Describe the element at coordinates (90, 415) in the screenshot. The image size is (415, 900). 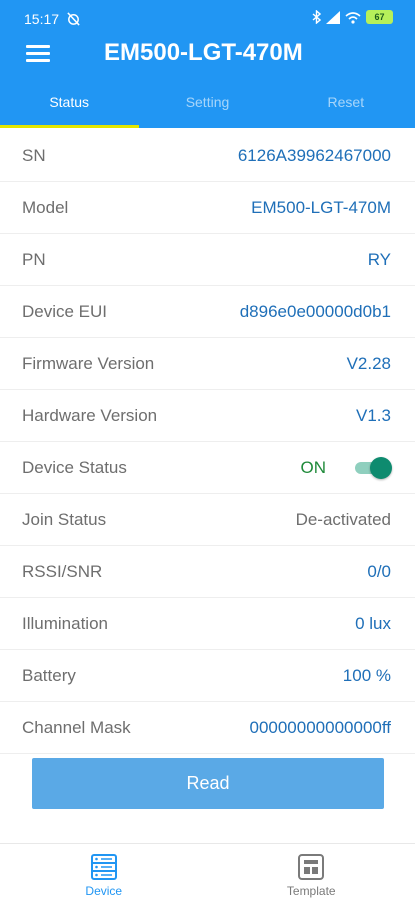
I see `row-label: Hardware Version` at that location.